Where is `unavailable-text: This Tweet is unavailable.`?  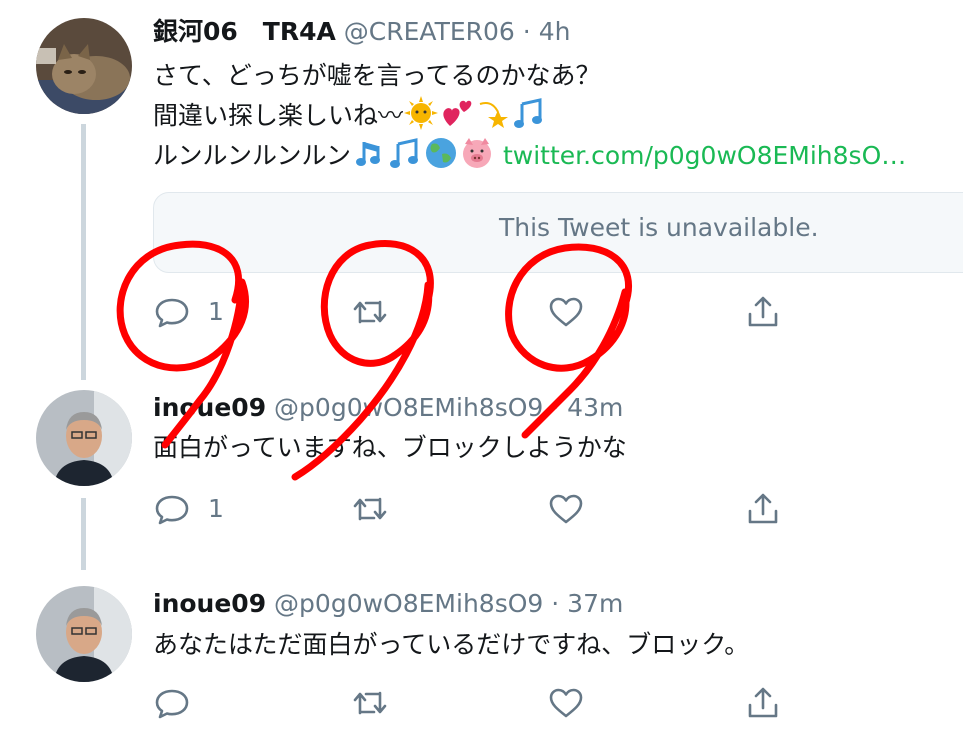 unavailable-text: This Tweet is unavailable. is located at coordinates (659, 227).